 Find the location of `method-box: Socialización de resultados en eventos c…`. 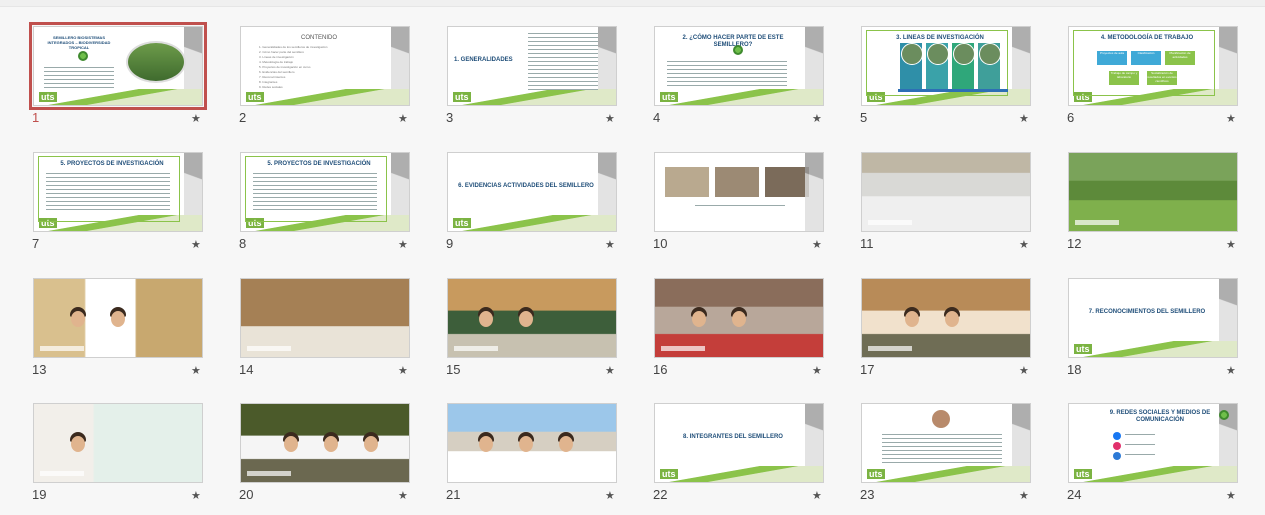

method-box: Socialización de resultados en eventos c… is located at coordinates (1162, 78).